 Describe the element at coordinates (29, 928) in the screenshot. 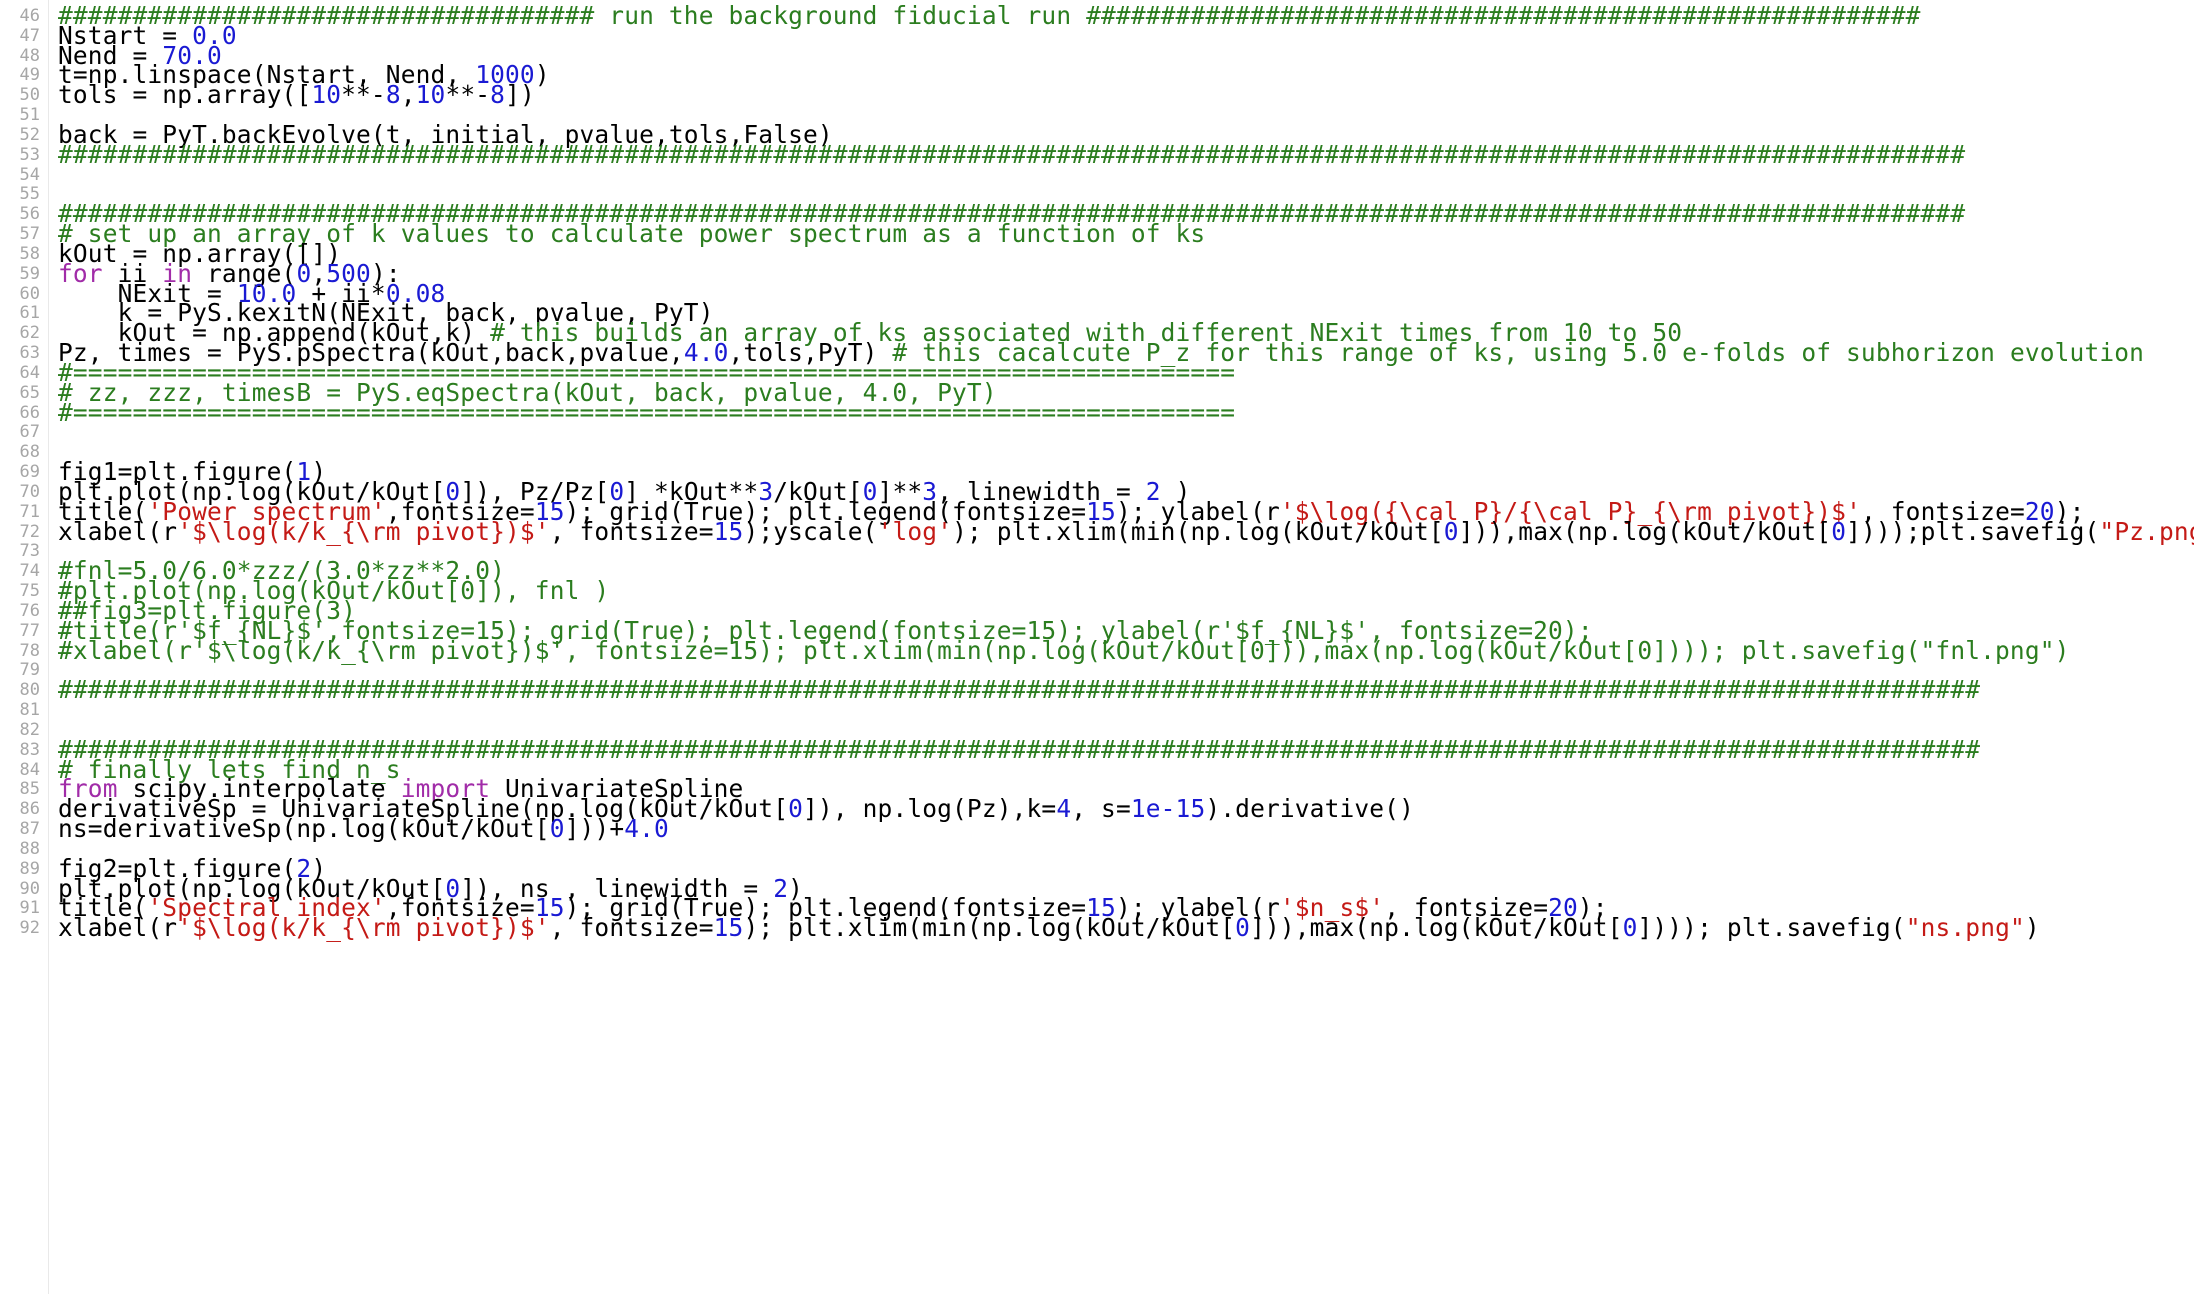

I see `line-number: 92` at that location.